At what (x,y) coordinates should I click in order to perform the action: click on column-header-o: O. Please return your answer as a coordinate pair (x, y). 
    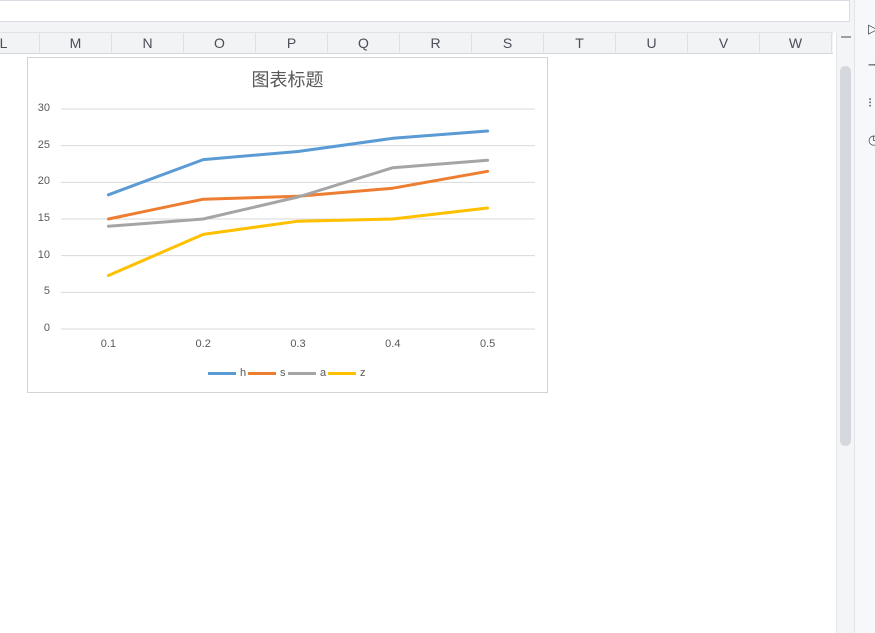
    Looking at the image, I should click on (220, 43).